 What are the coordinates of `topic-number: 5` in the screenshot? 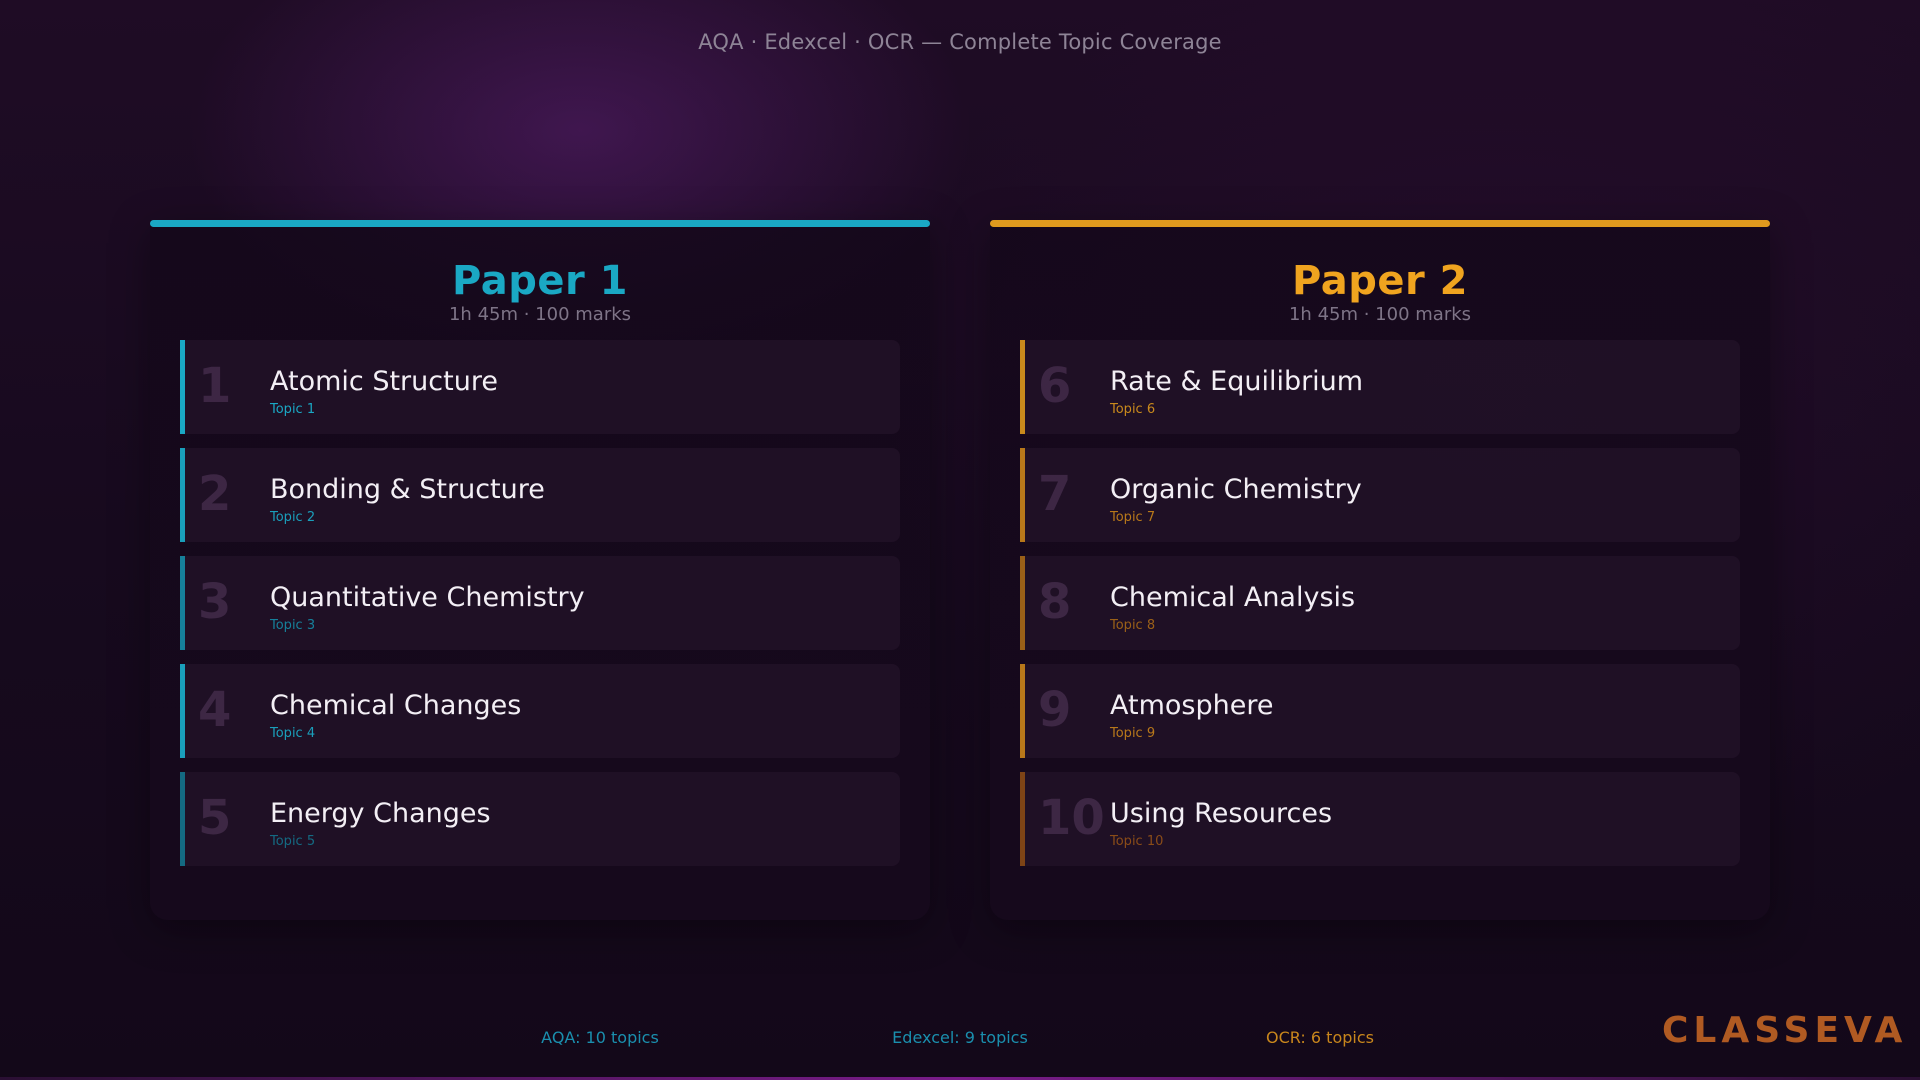 It's located at (215, 818).